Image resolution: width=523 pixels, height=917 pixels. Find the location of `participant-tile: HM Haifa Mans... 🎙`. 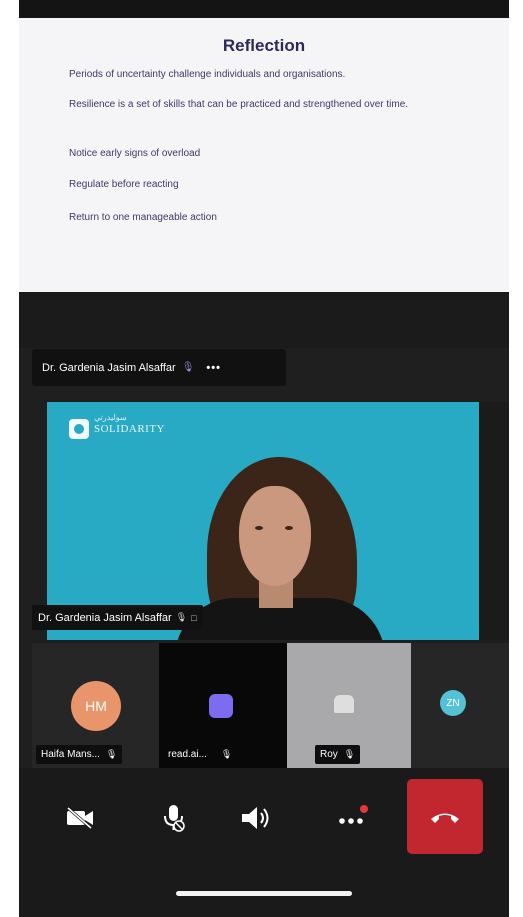

participant-tile: HM Haifa Mans... 🎙 is located at coordinates (103, 705).